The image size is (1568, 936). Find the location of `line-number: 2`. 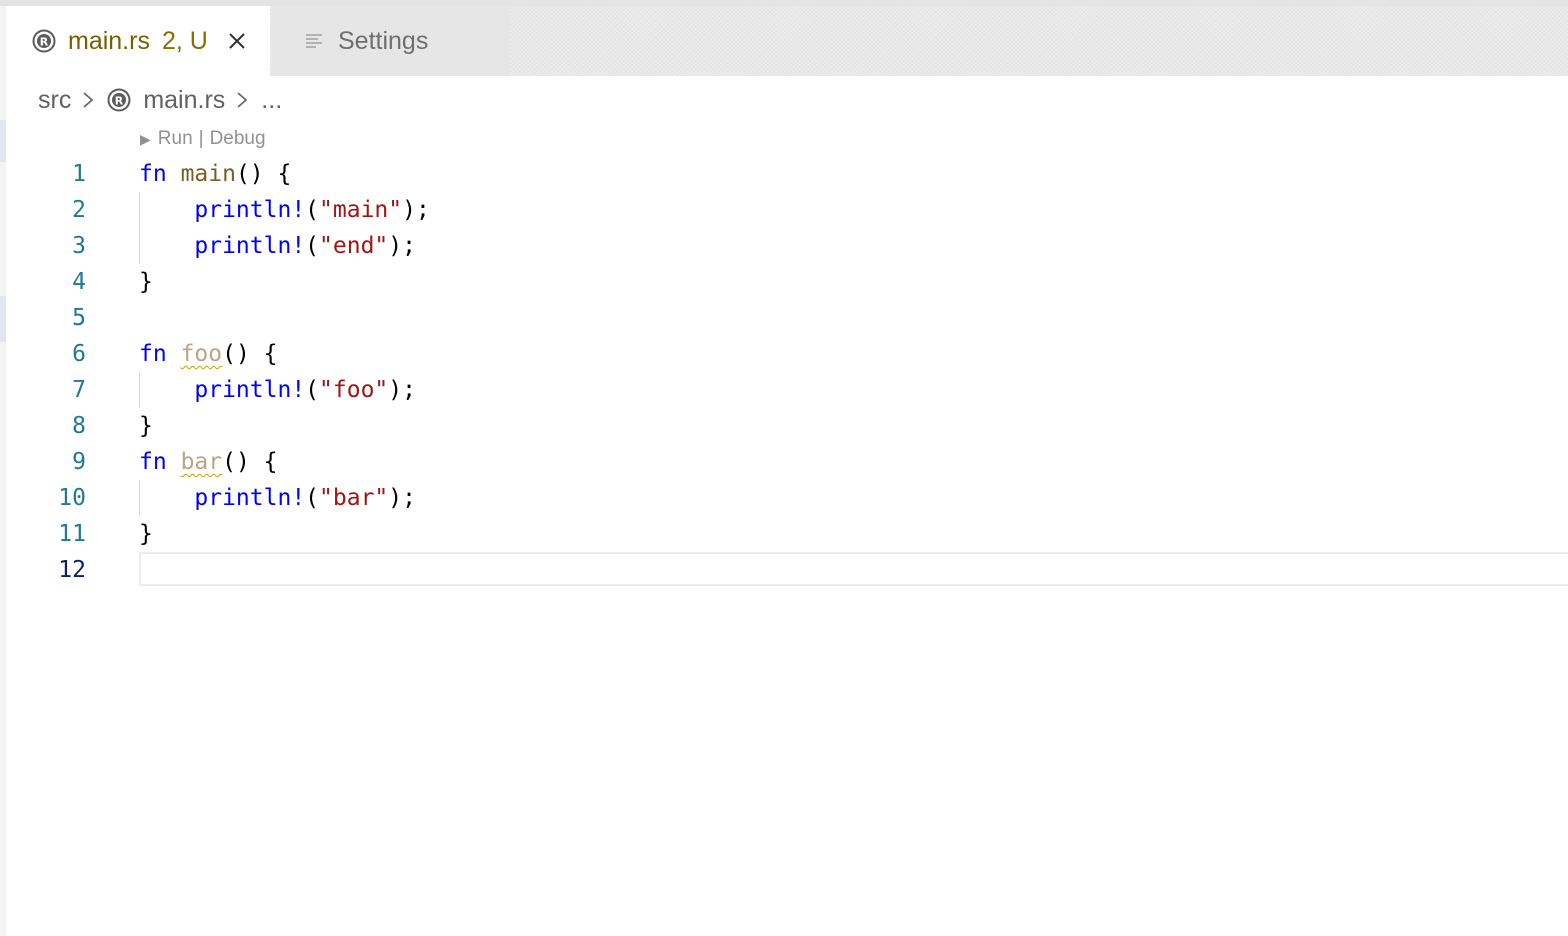

line-number: 2 is located at coordinates (79, 210).